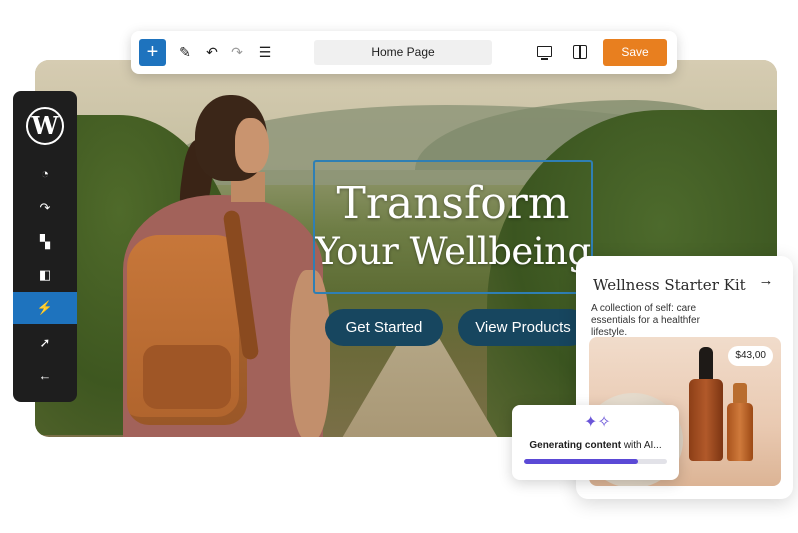 The width and height of the screenshot is (798, 533). I want to click on progress-bar, so click(595, 461).